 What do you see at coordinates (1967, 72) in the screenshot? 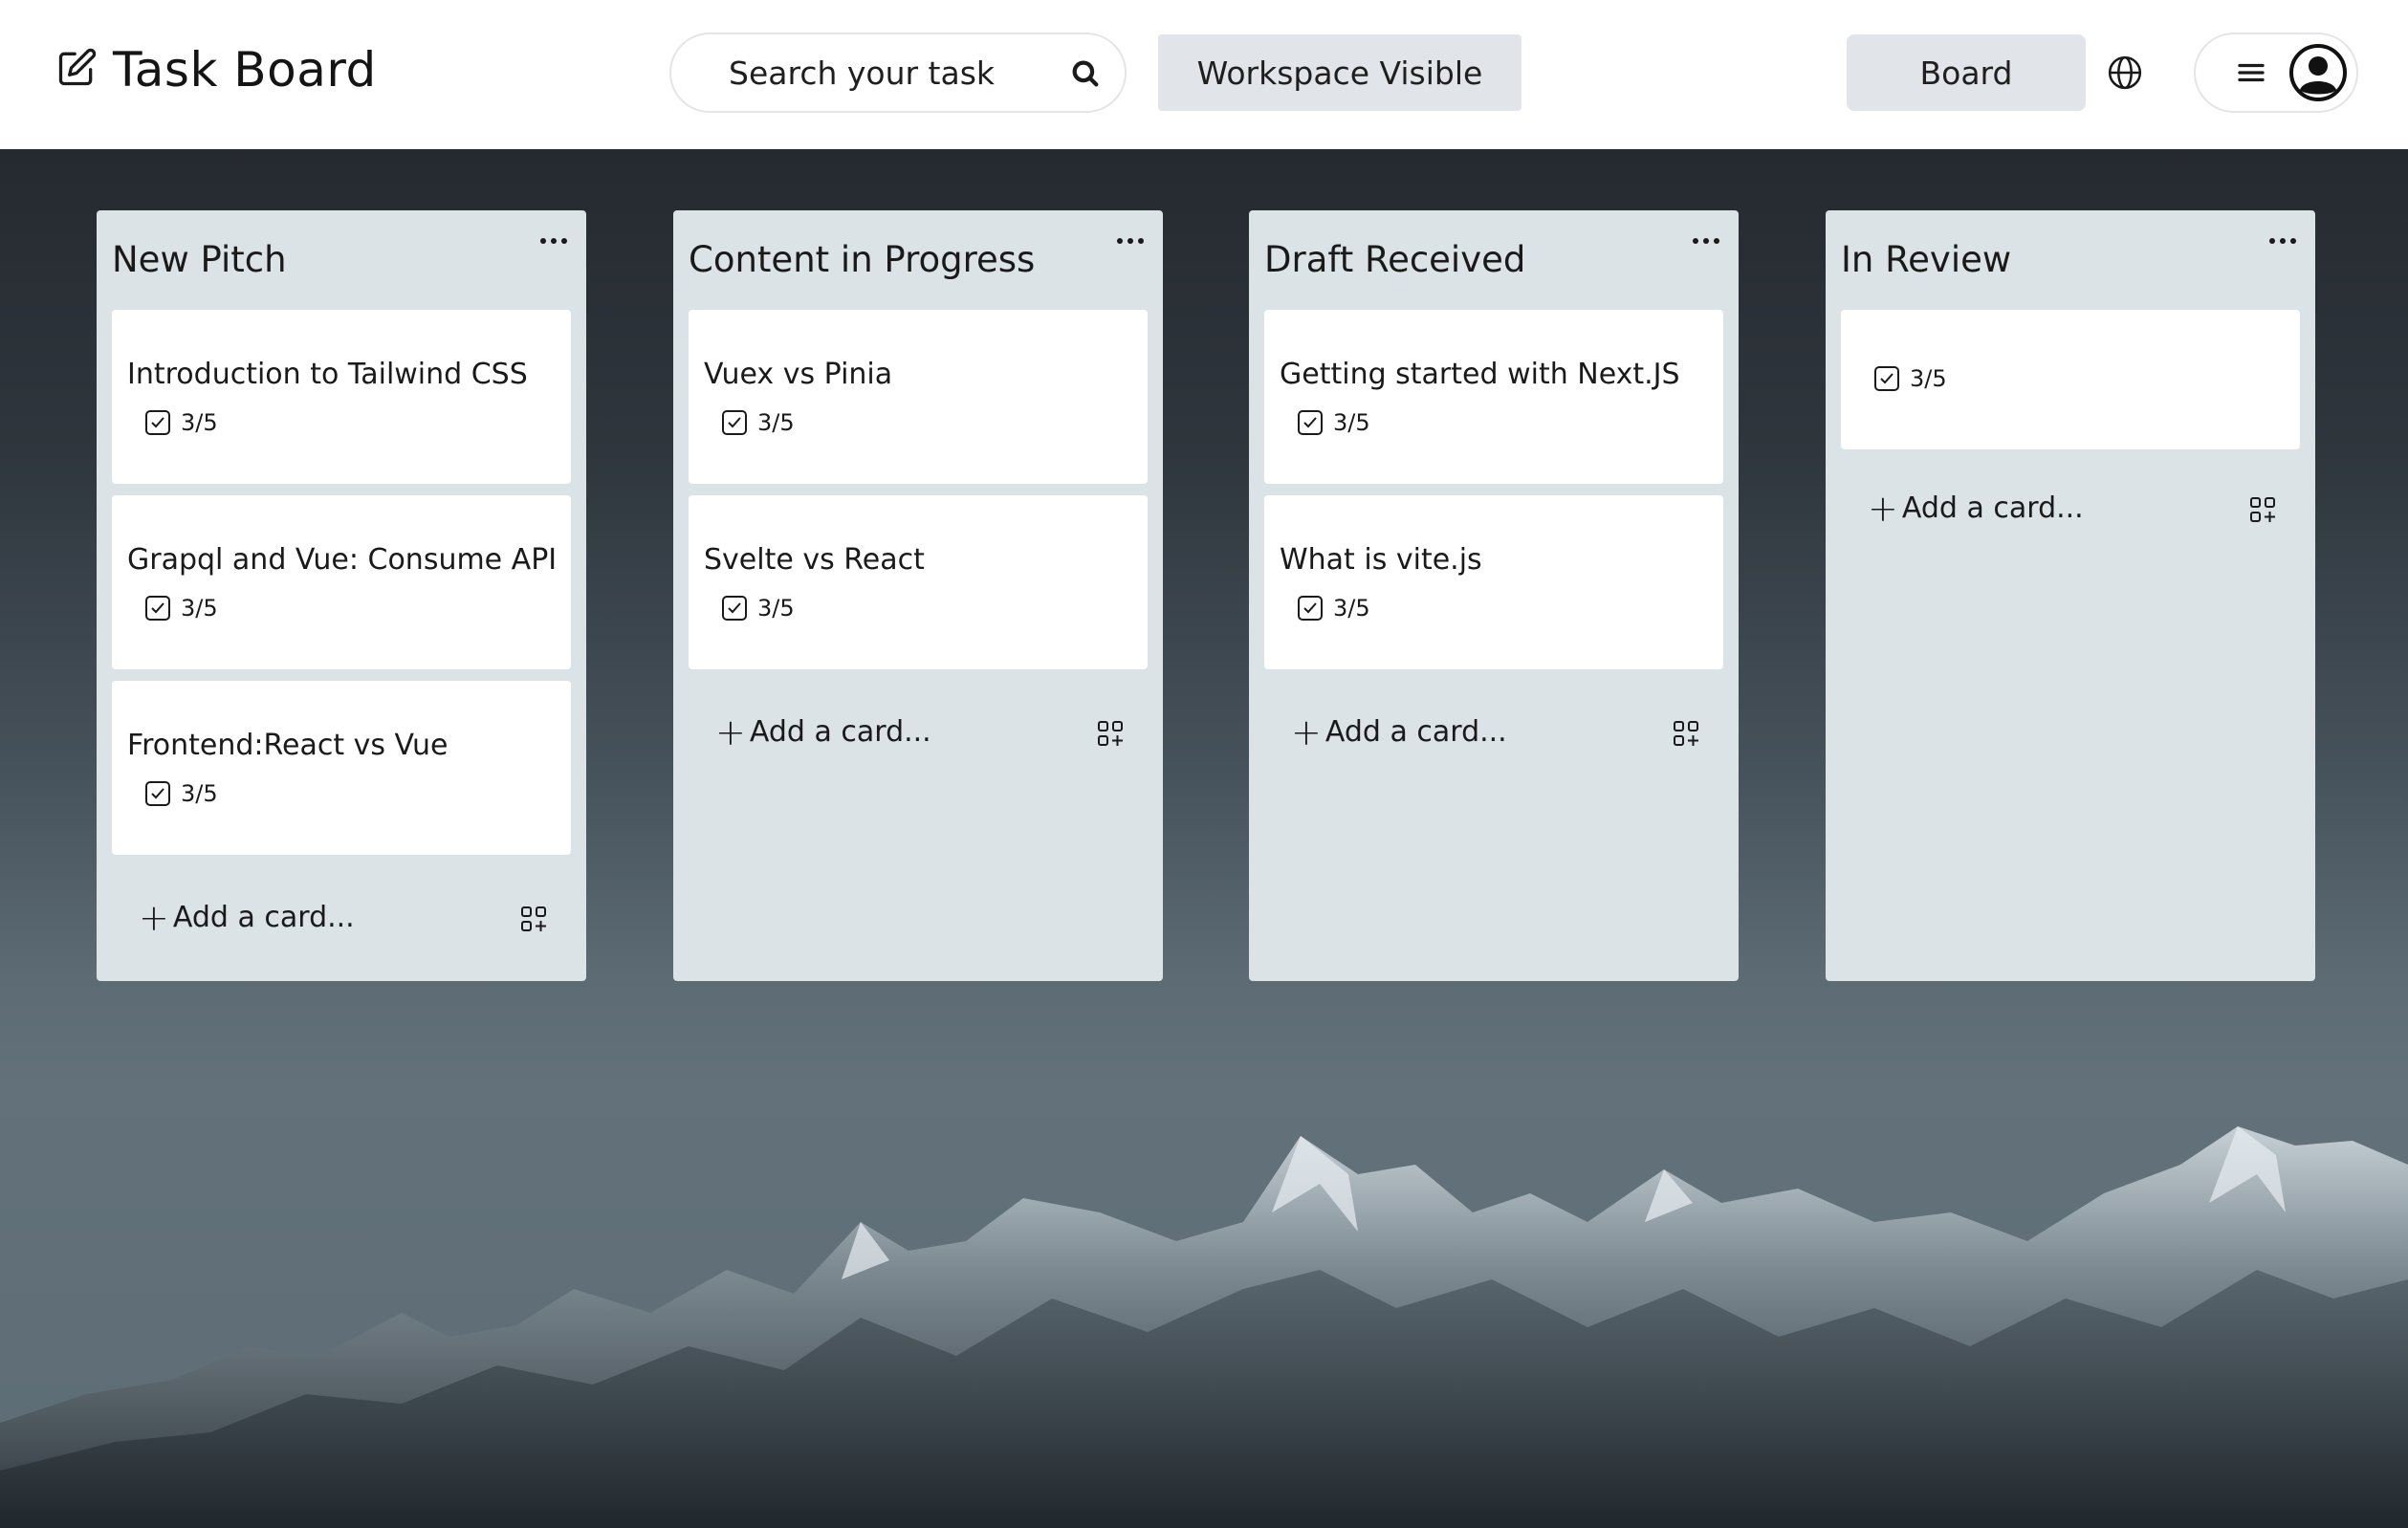
I see `board-button: Board` at bounding box center [1967, 72].